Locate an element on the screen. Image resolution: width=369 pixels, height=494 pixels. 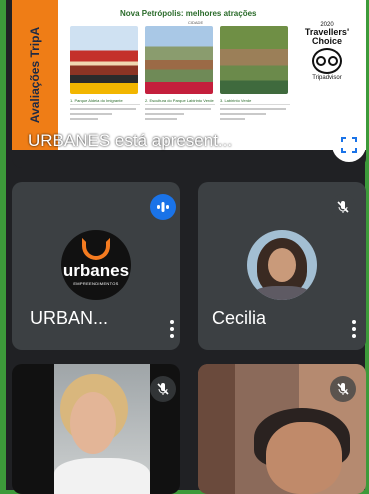
attraction-caption-2: 2. Escultura do Parque Labirinto Verde is located at coordinates (179, 100).